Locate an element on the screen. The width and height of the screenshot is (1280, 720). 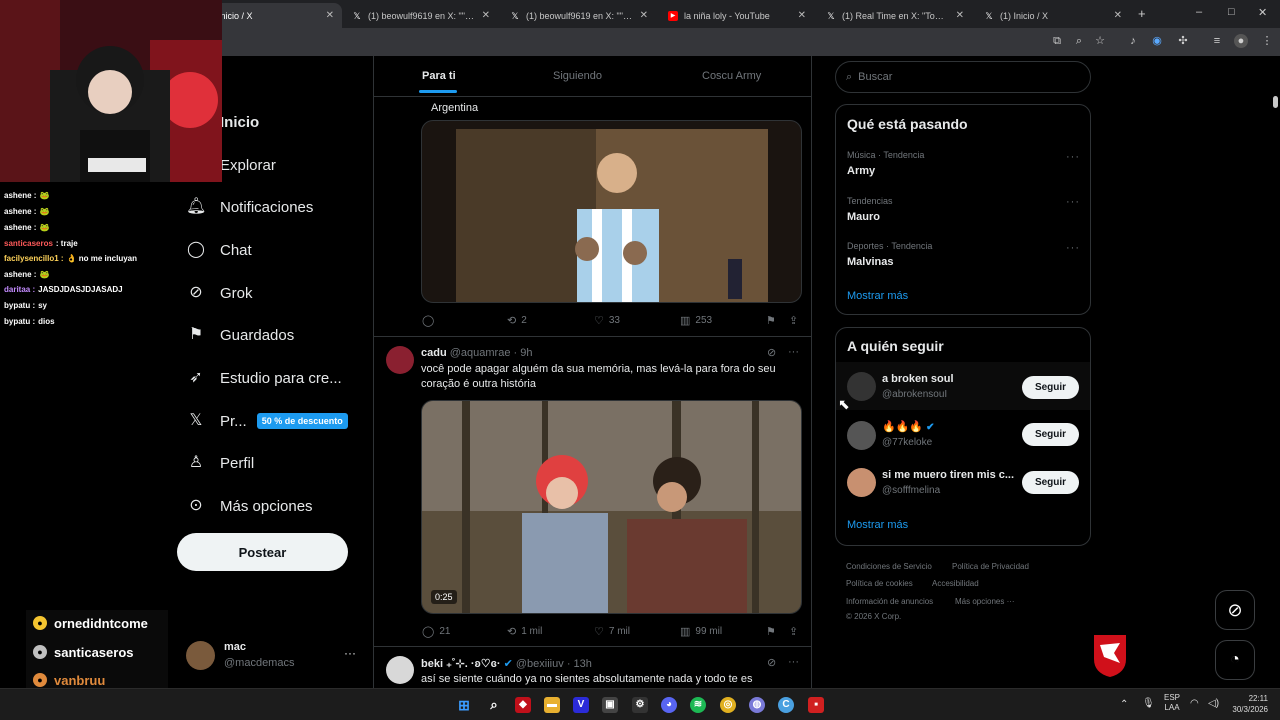
sidebar-item-premium: 𝕏 Pr... 50 % de descuento is located at coordinates (267, 421).